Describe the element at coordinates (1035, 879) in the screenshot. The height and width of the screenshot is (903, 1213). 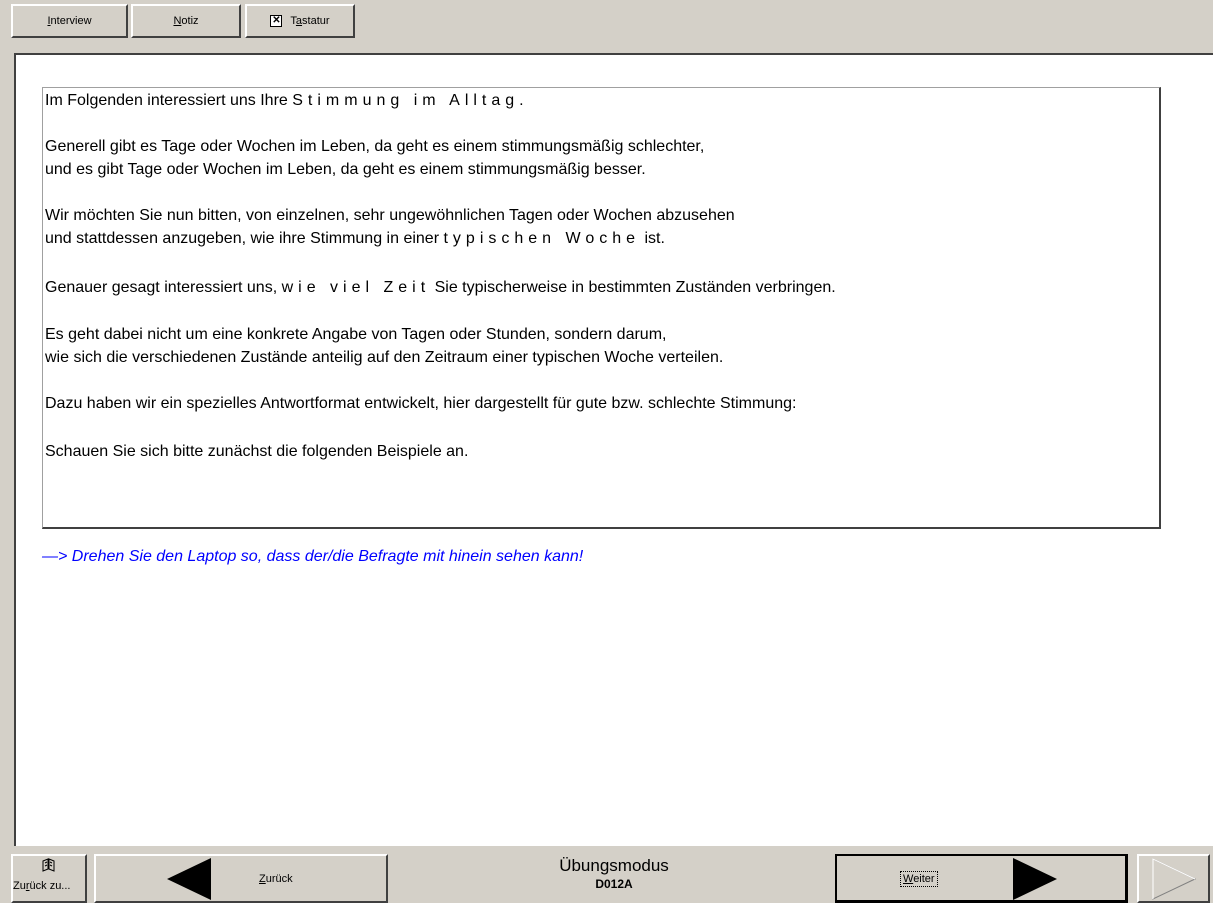
I see `arrow-right-icon` at that location.